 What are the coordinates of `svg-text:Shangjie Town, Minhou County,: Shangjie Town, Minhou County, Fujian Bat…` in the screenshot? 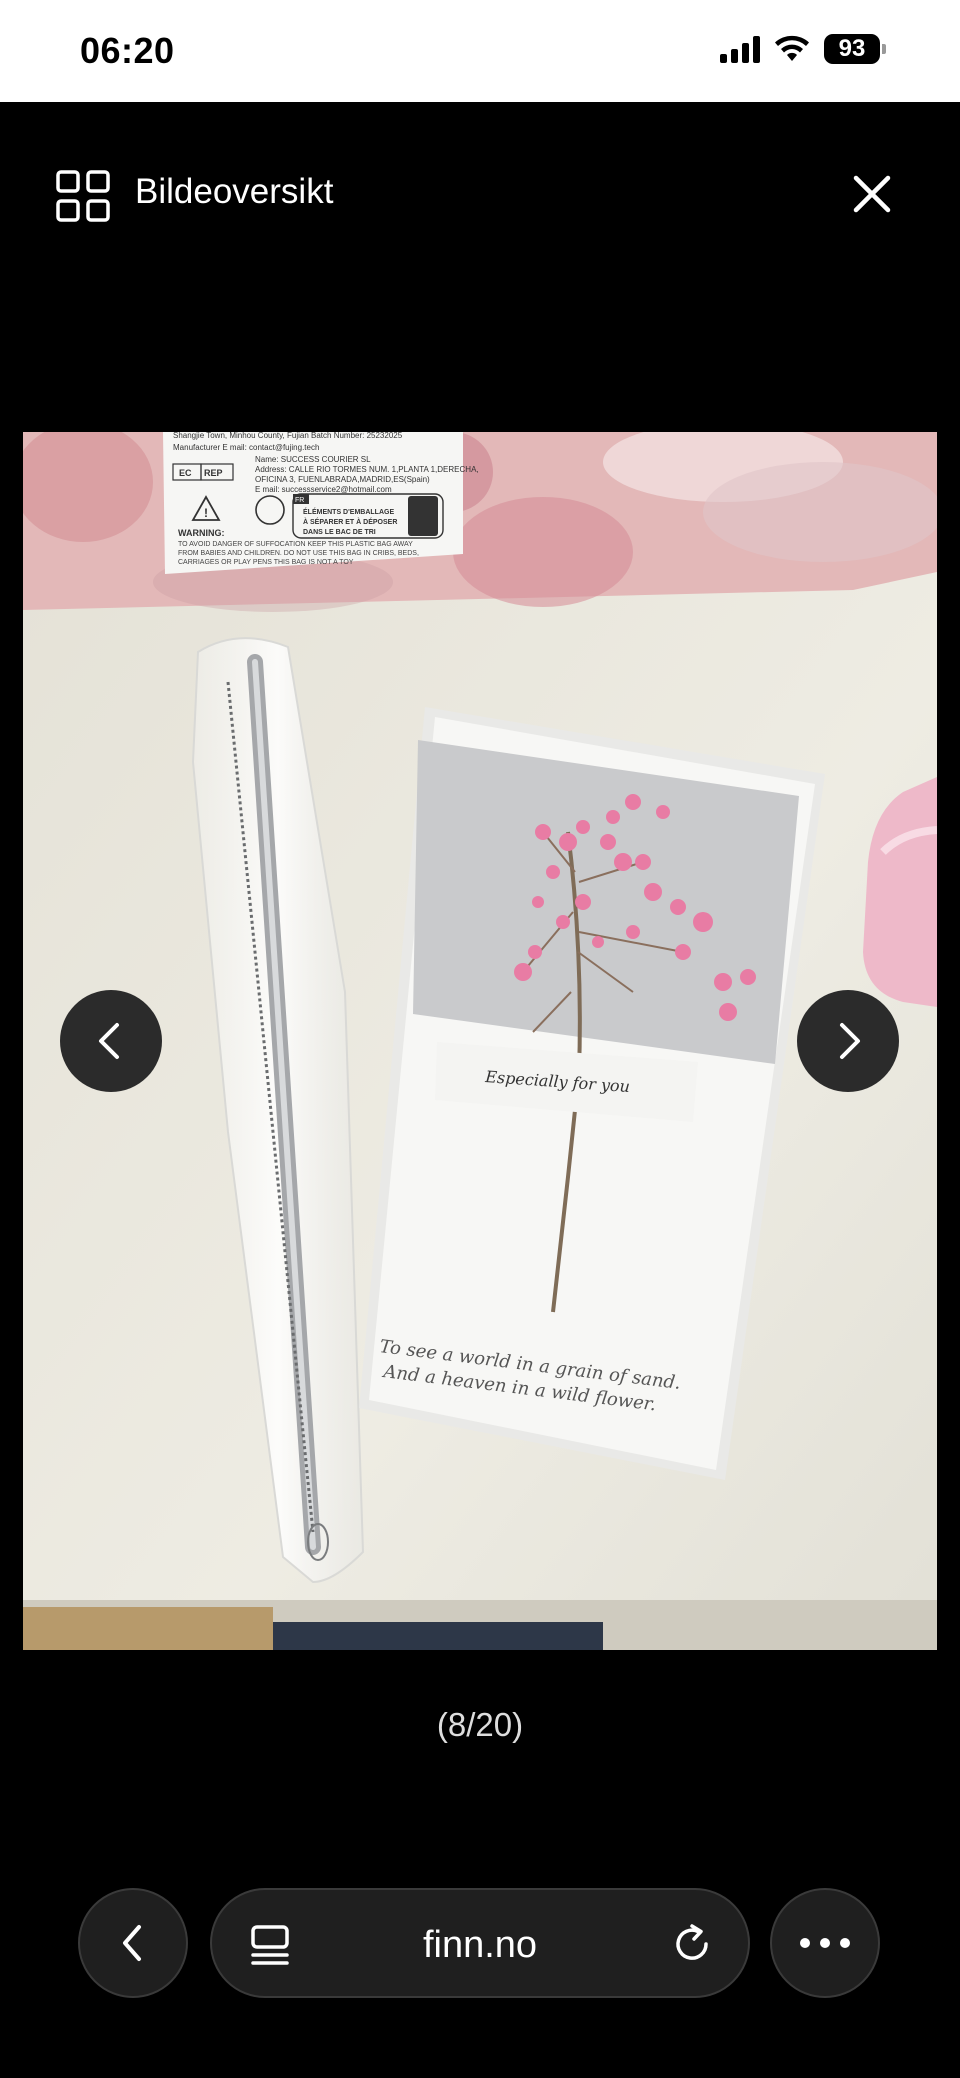 It's located at (288, 436).